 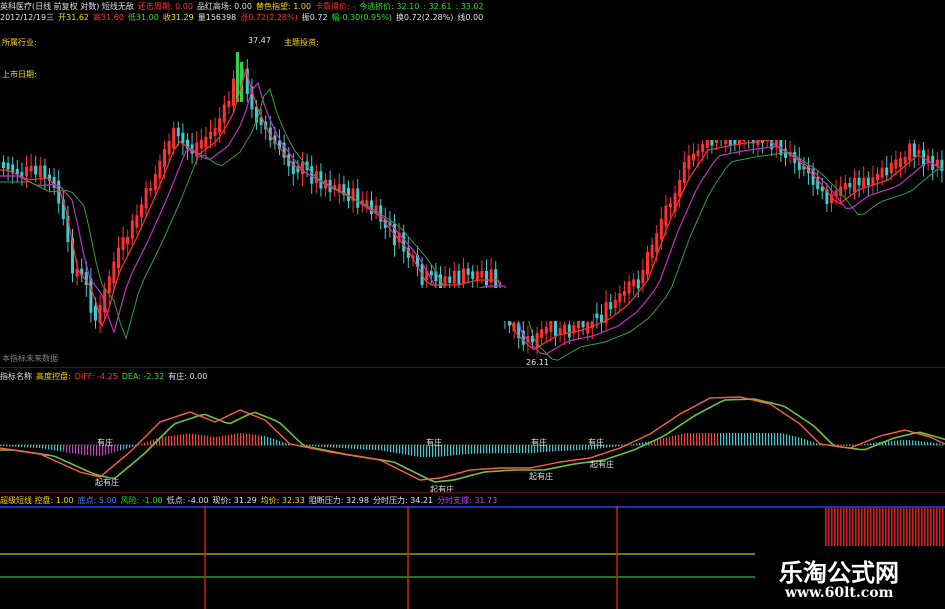 I want to click on info-field: DEA: -2.32, so click(x=143, y=376).